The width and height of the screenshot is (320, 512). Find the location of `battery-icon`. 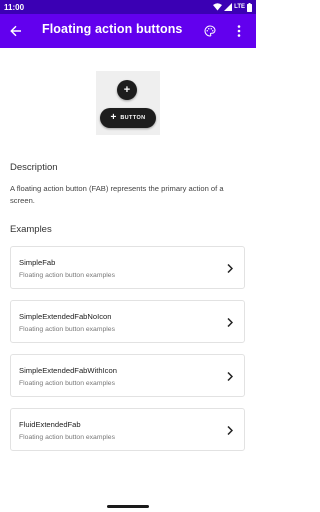

battery-icon is located at coordinates (249, 7).